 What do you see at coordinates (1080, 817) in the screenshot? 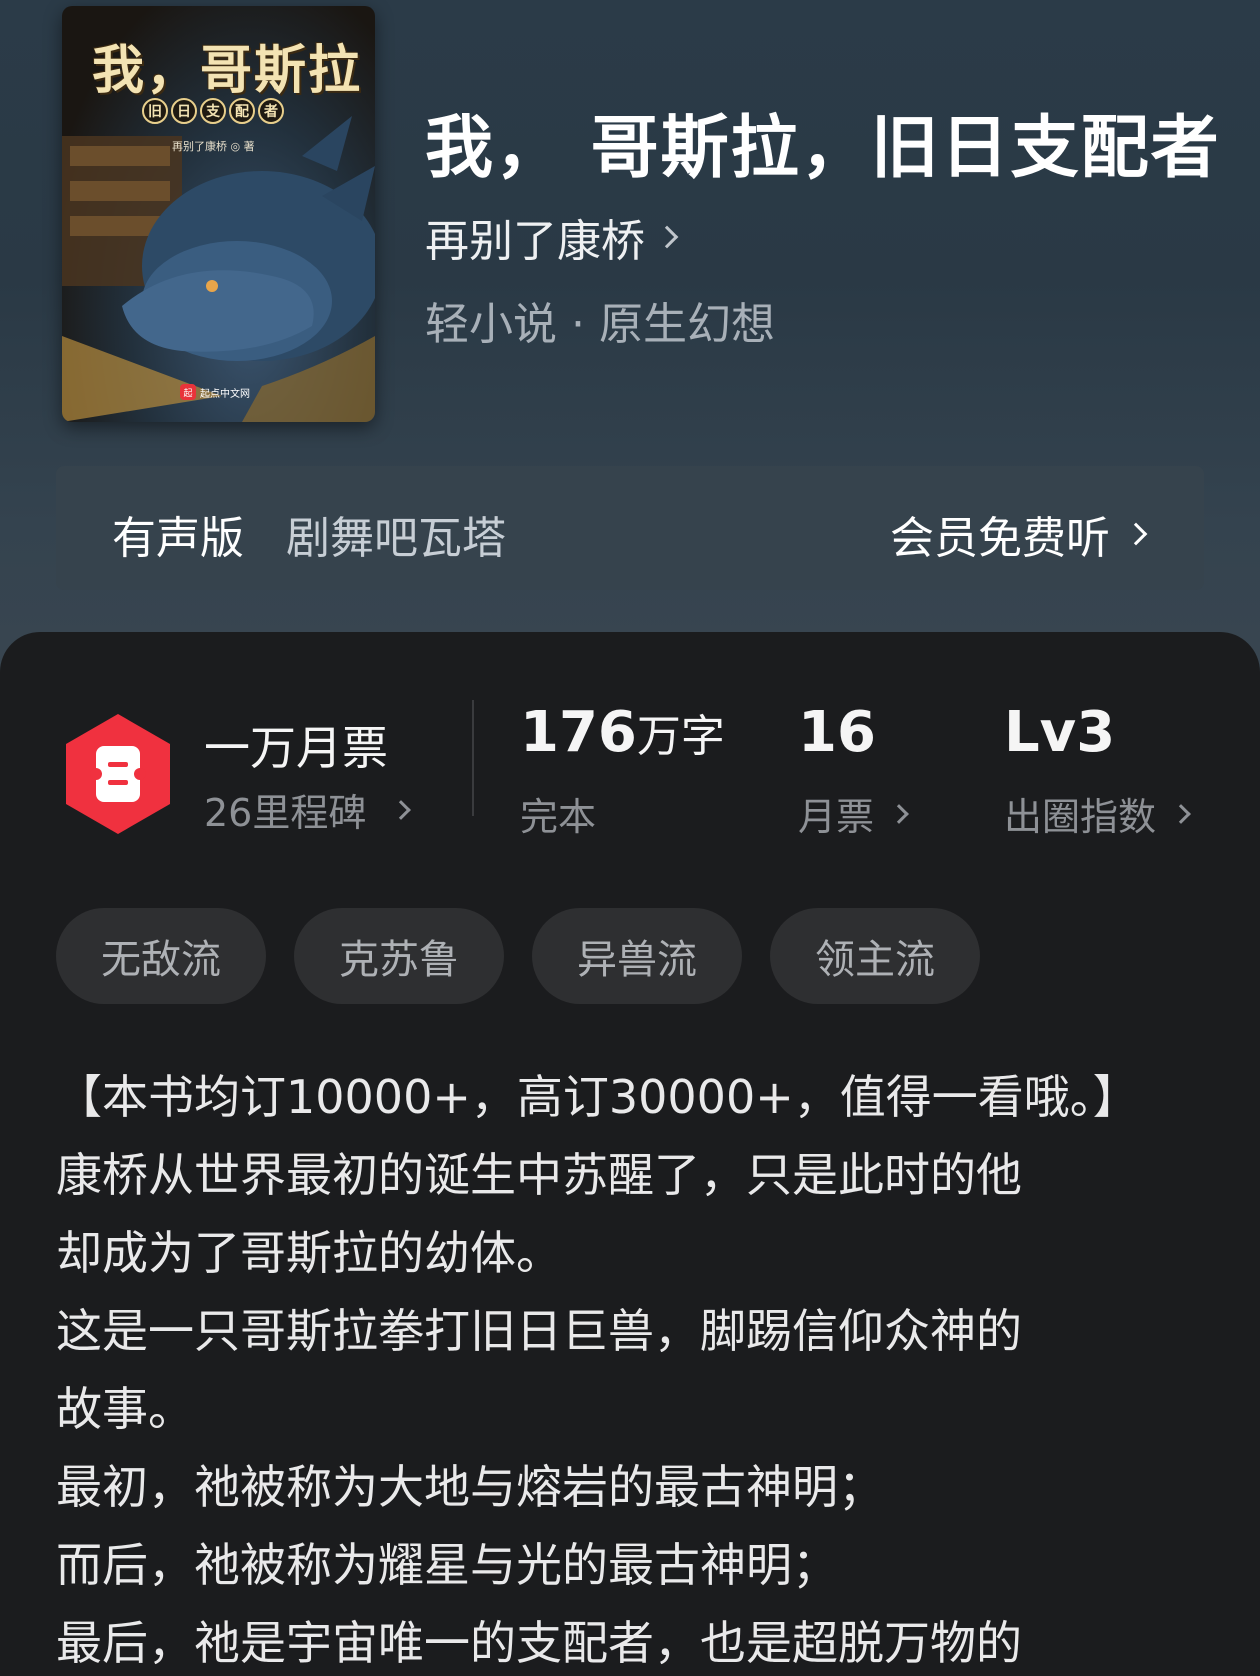
I see `influence-label: 出圈指数` at bounding box center [1080, 817].